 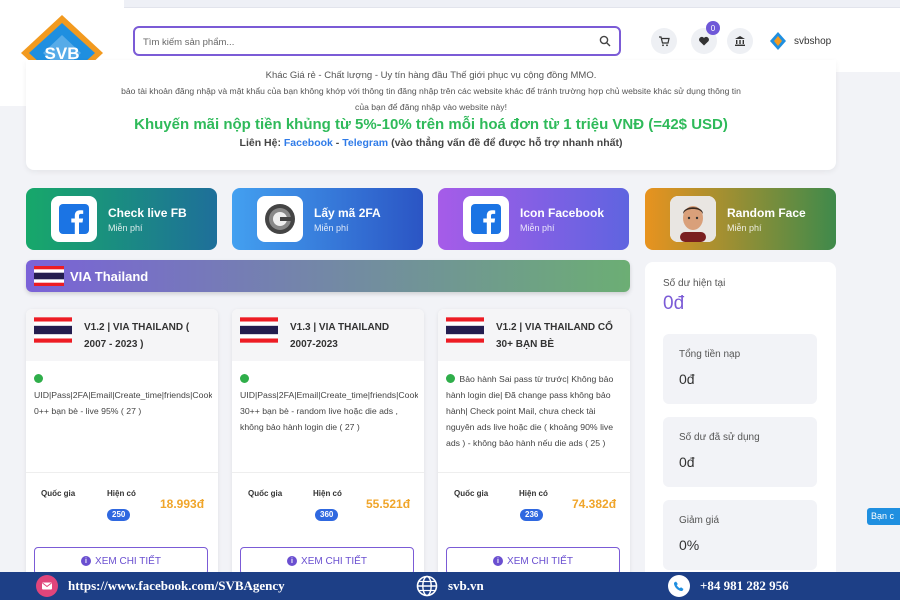 What do you see at coordinates (532, 515) in the screenshot?
I see `stock-badge: 236` at bounding box center [532, 515].